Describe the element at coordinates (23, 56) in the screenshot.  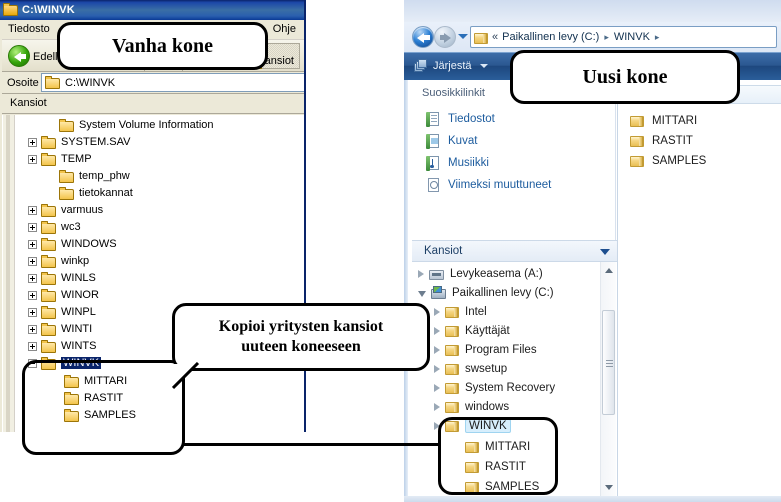
I see `back-arrow-tail` at that location.